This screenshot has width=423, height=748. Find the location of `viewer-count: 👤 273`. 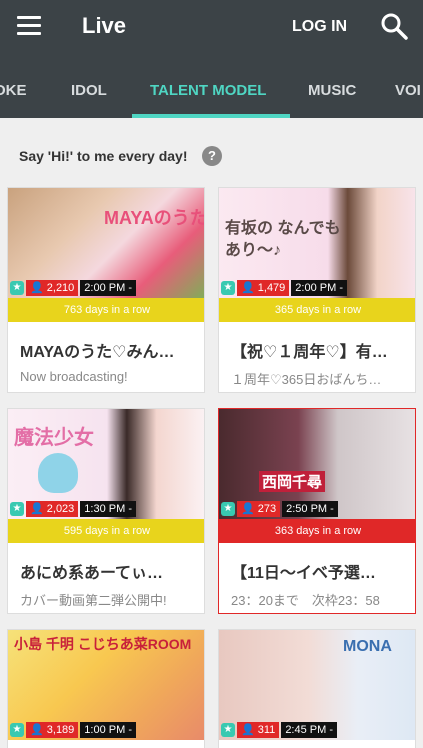

viewer-count: 👤 273 is located at coordinates (259, 509).